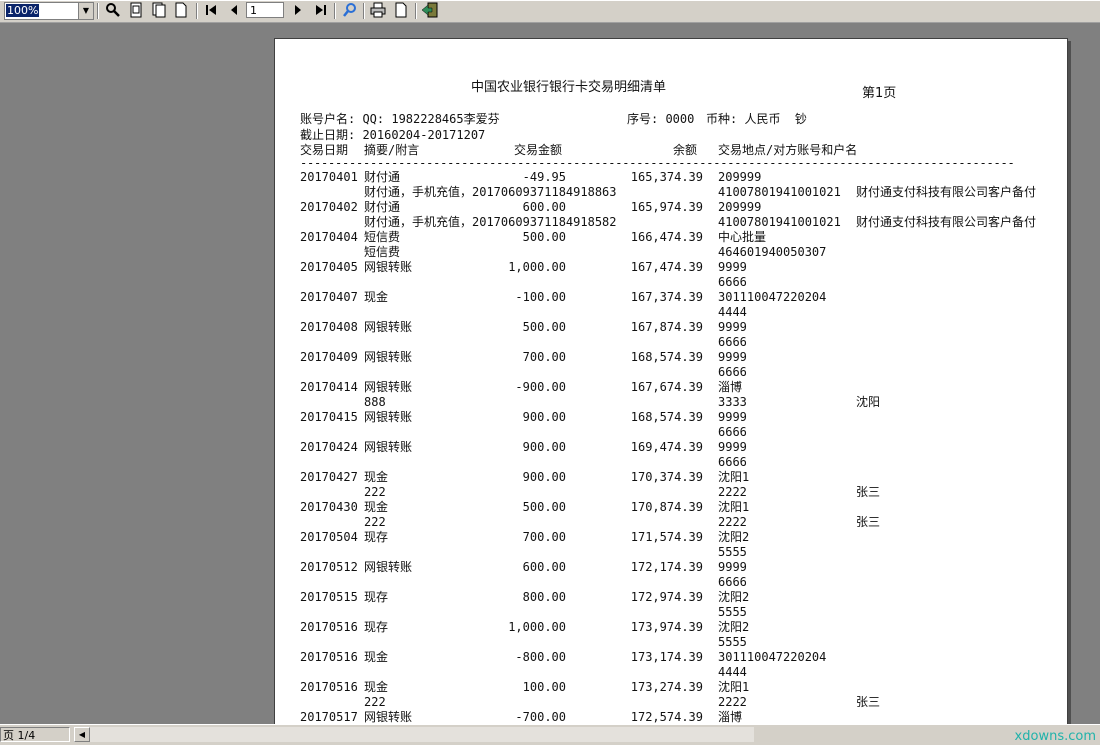 This screenshot has width=1100, height=745. Describe the element at coordinates (159, 11) in the screenshot. I see `two-pages-icon` at that location.